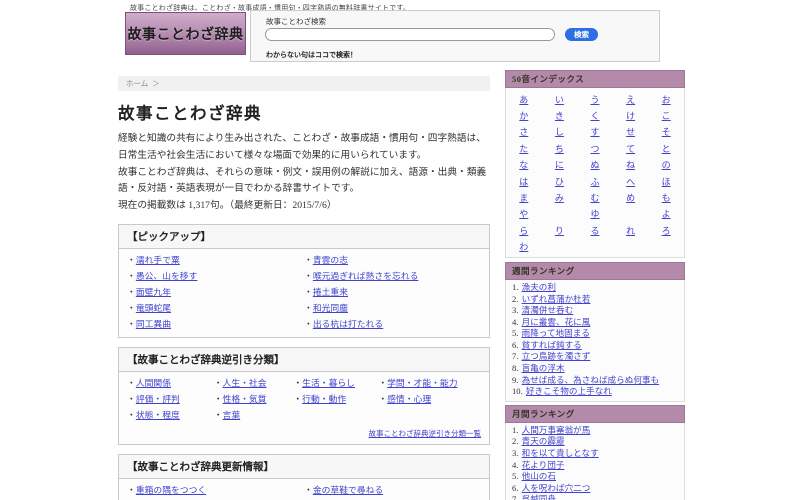 The image size is (800, 500). What do you see at coordinates (523, 198) in the screenshot?
I see `kana-link: ま` at bounding box center [523, 198].